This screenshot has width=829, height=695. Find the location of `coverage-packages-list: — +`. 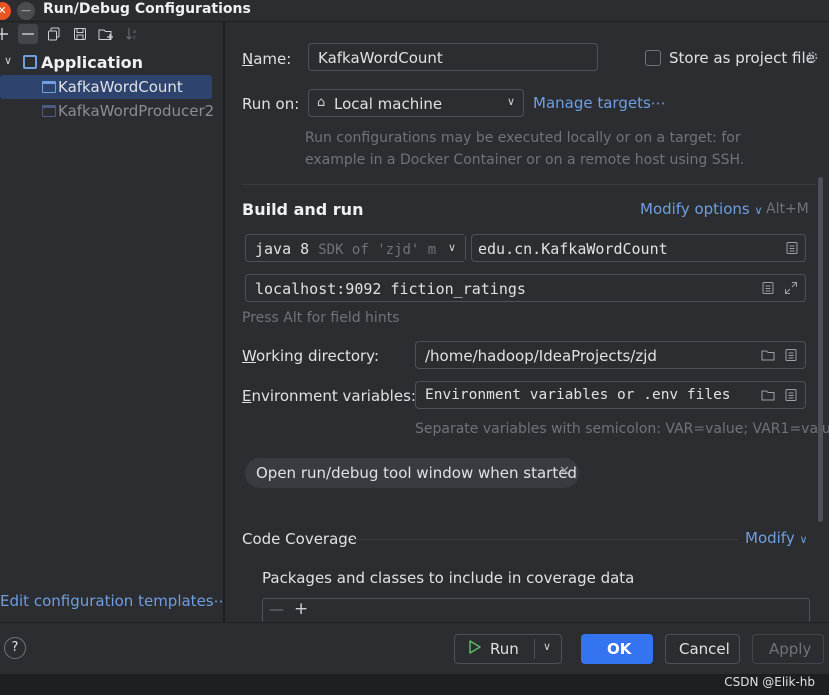

coverage-packages-list: — + is located at coordinates (536, 610).